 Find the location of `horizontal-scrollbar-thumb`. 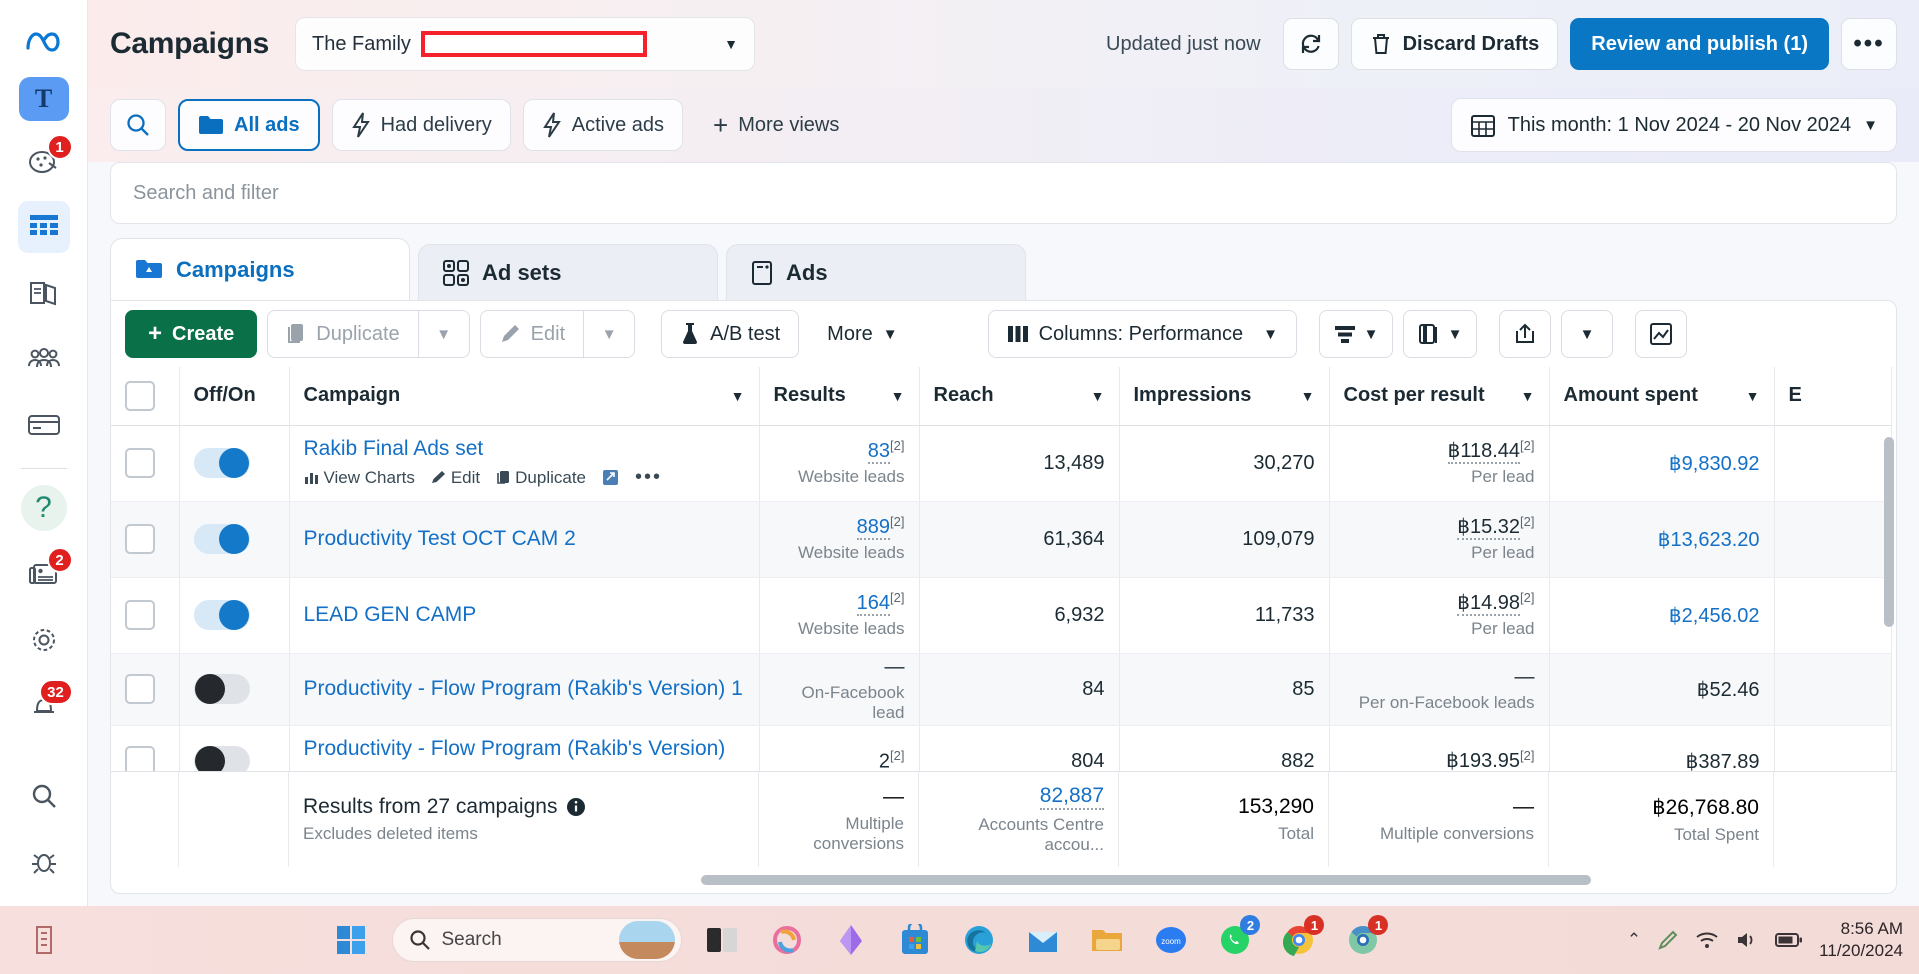

horizontal-scrollbar-thumb is located at coordinates (1146, 880).